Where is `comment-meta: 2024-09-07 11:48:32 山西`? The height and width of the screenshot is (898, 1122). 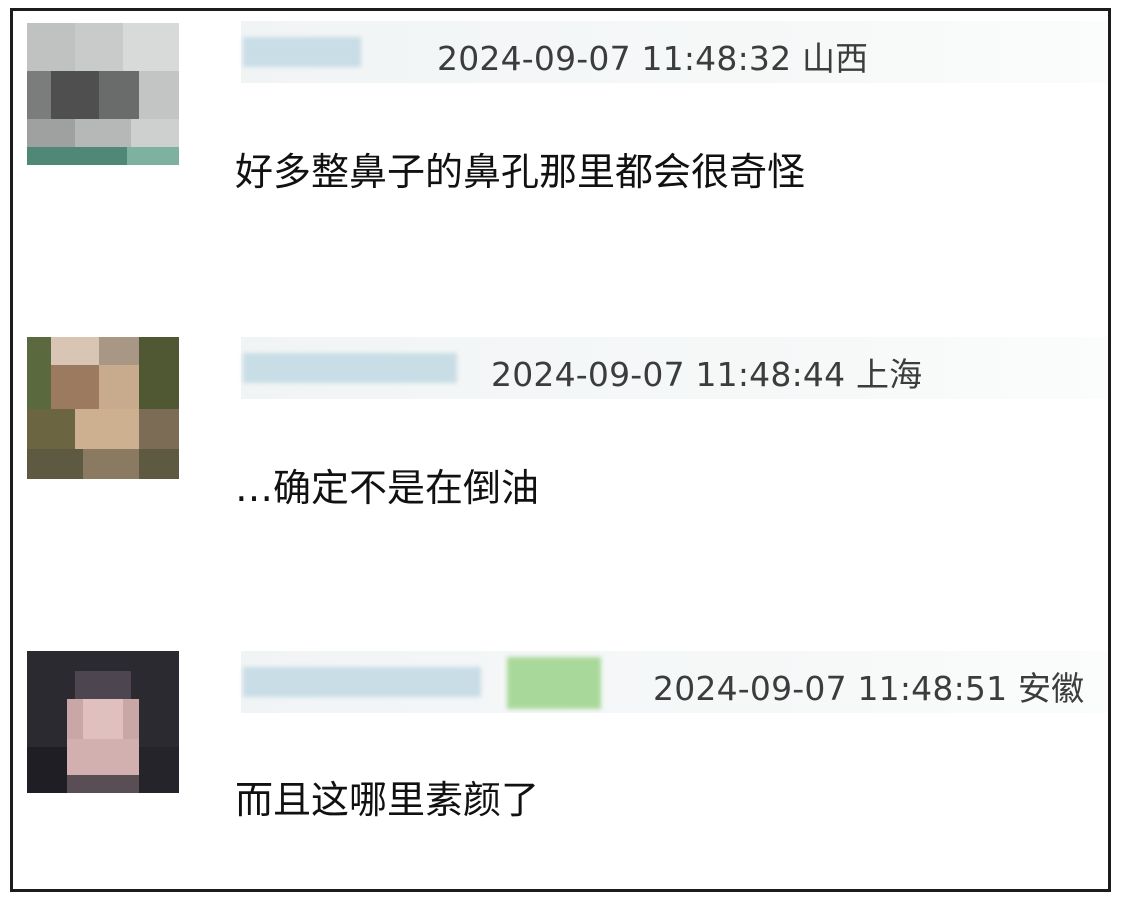 comment-meta: 2024-09-07 11:48:32 山西 is located at coordinates (652, 56).